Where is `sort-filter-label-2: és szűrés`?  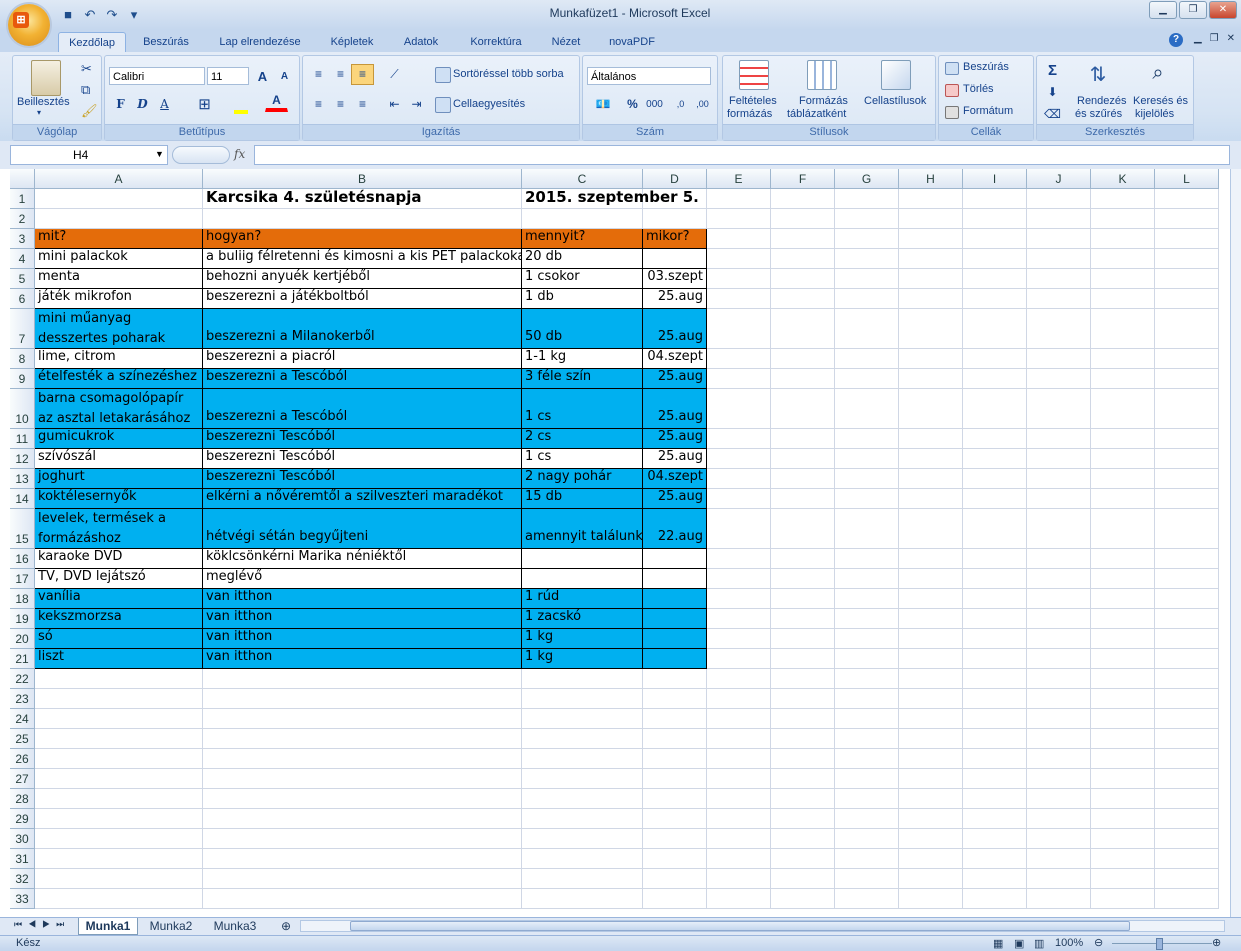
sort-filter-label-2: és szűrés is located at coordinates (1098, 114).